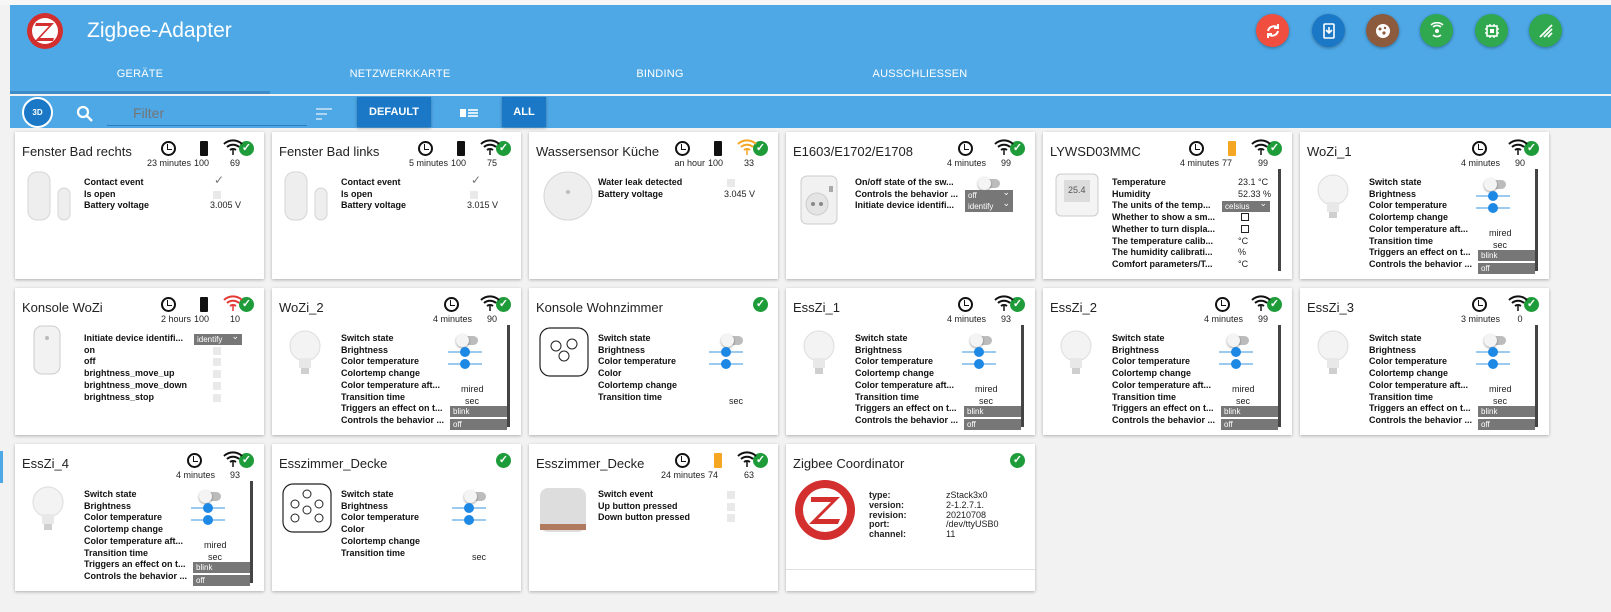 The image size is (1611, 612). Describe the element at coordinates (1545, 30) in the screenshot. I see `info-button` at that location.